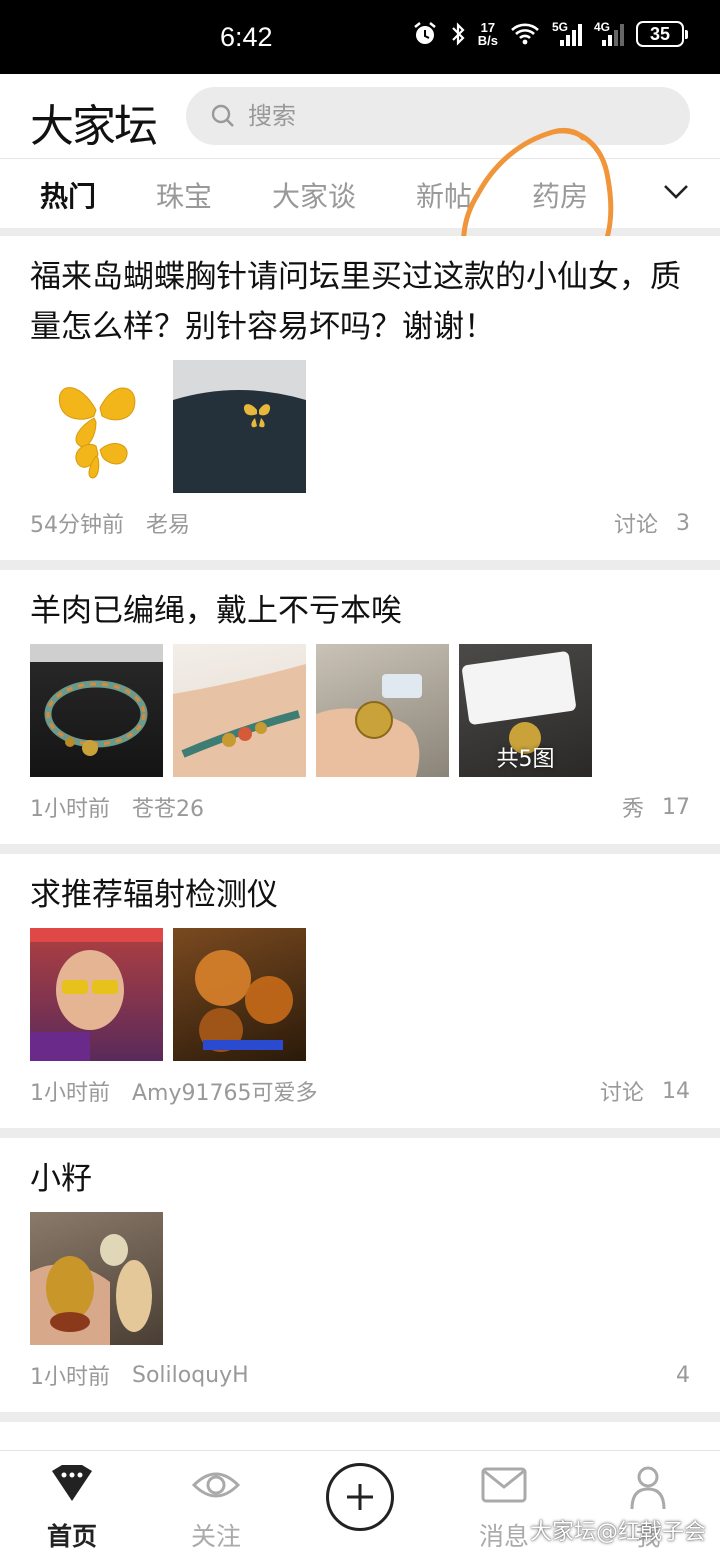  Describe the element at coordinates (68, 195) in the screenshot. I see `tab-hot: 热门` at that location.